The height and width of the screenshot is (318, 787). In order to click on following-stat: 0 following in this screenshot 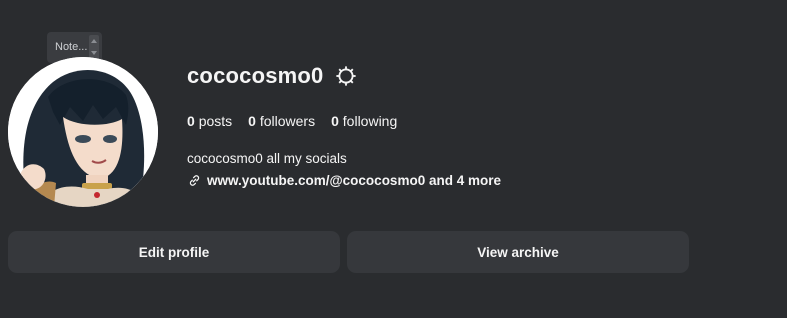, I will do `click(364, 121)`.